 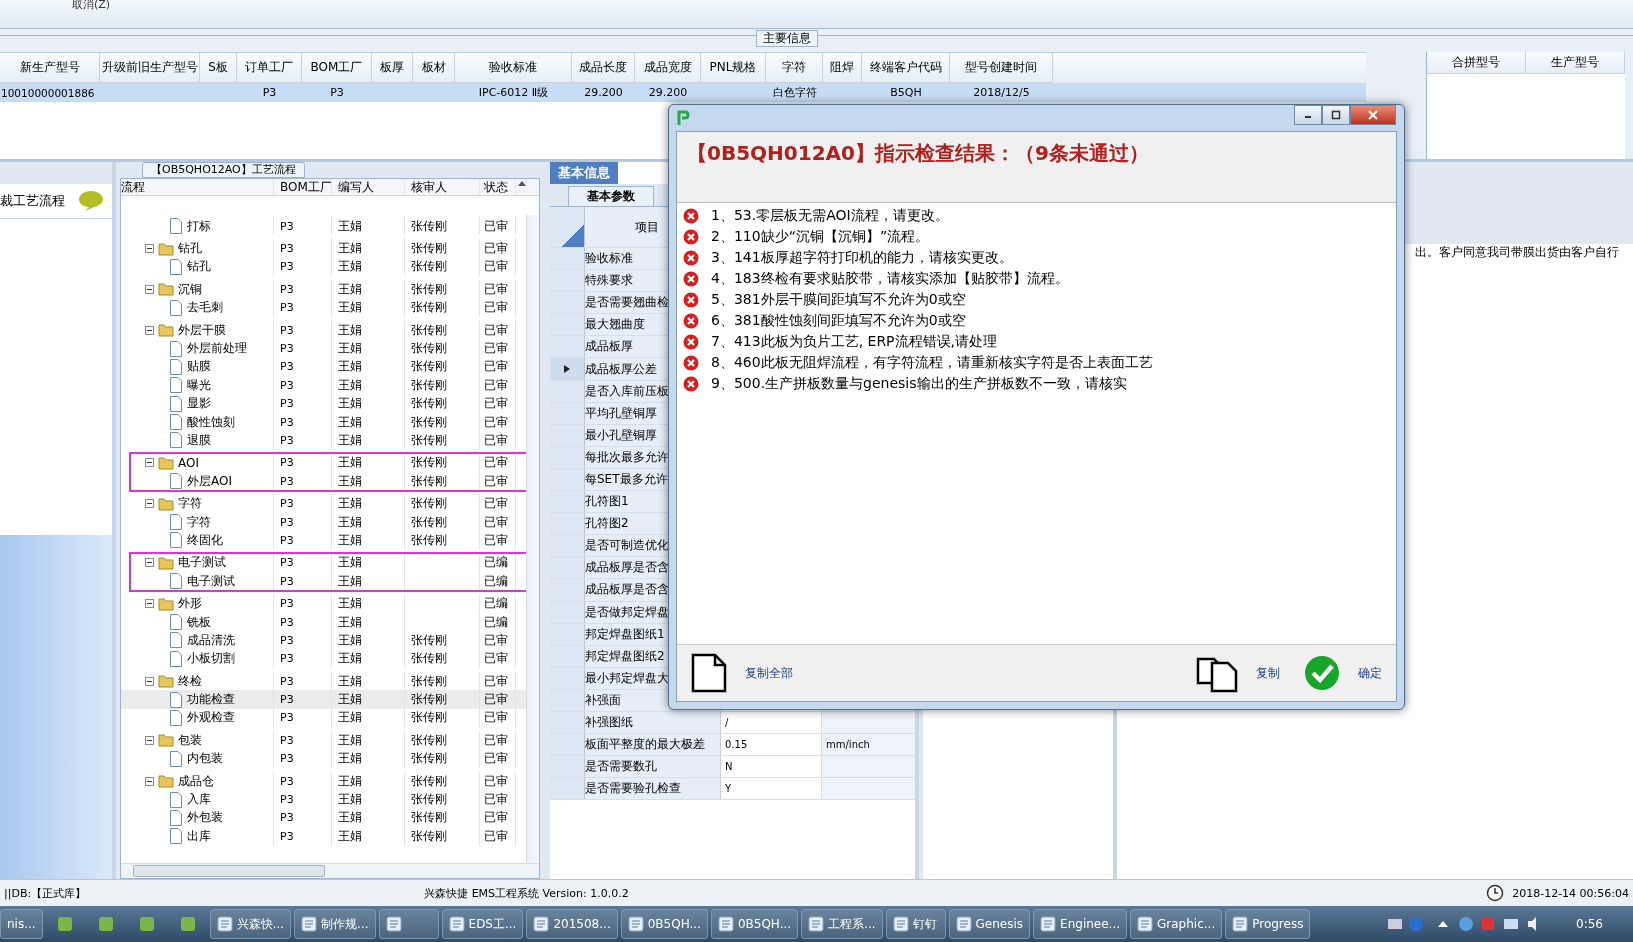 I want to click on vertical-scrollbar, so click(x=532, y=539).